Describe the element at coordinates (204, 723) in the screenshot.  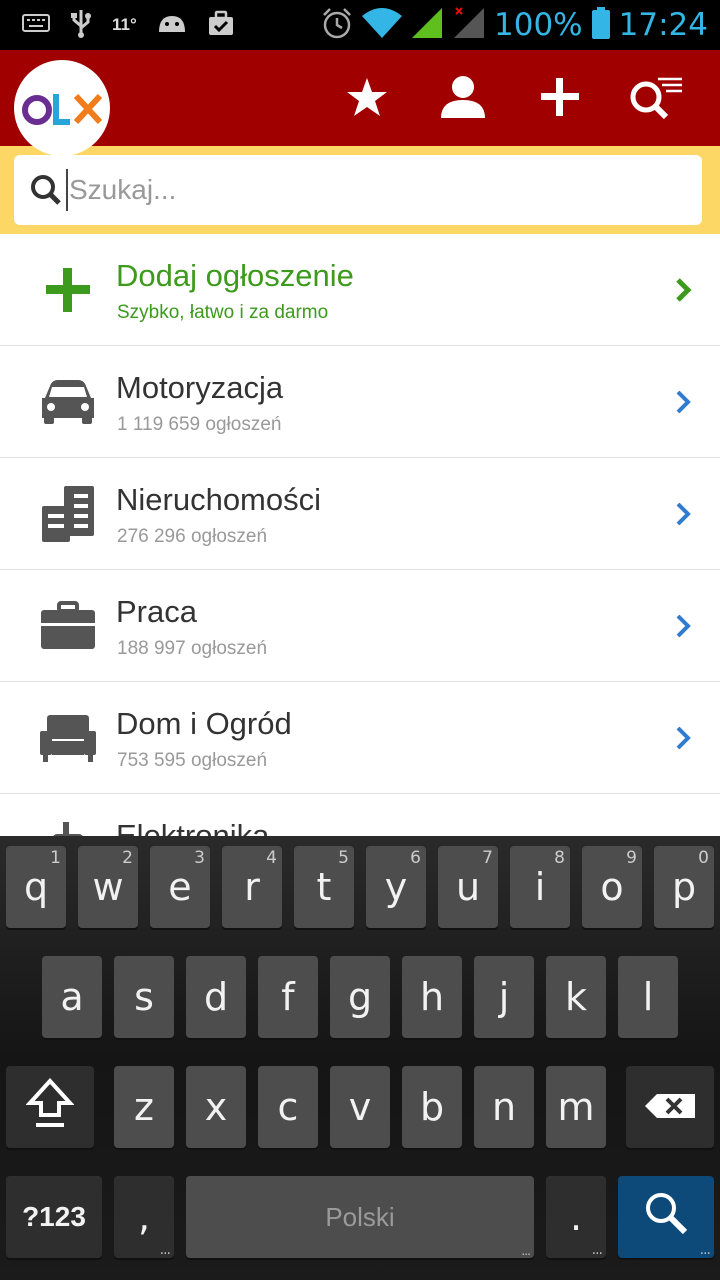
I see `list-item-title: Dom i Ogród` at that location.